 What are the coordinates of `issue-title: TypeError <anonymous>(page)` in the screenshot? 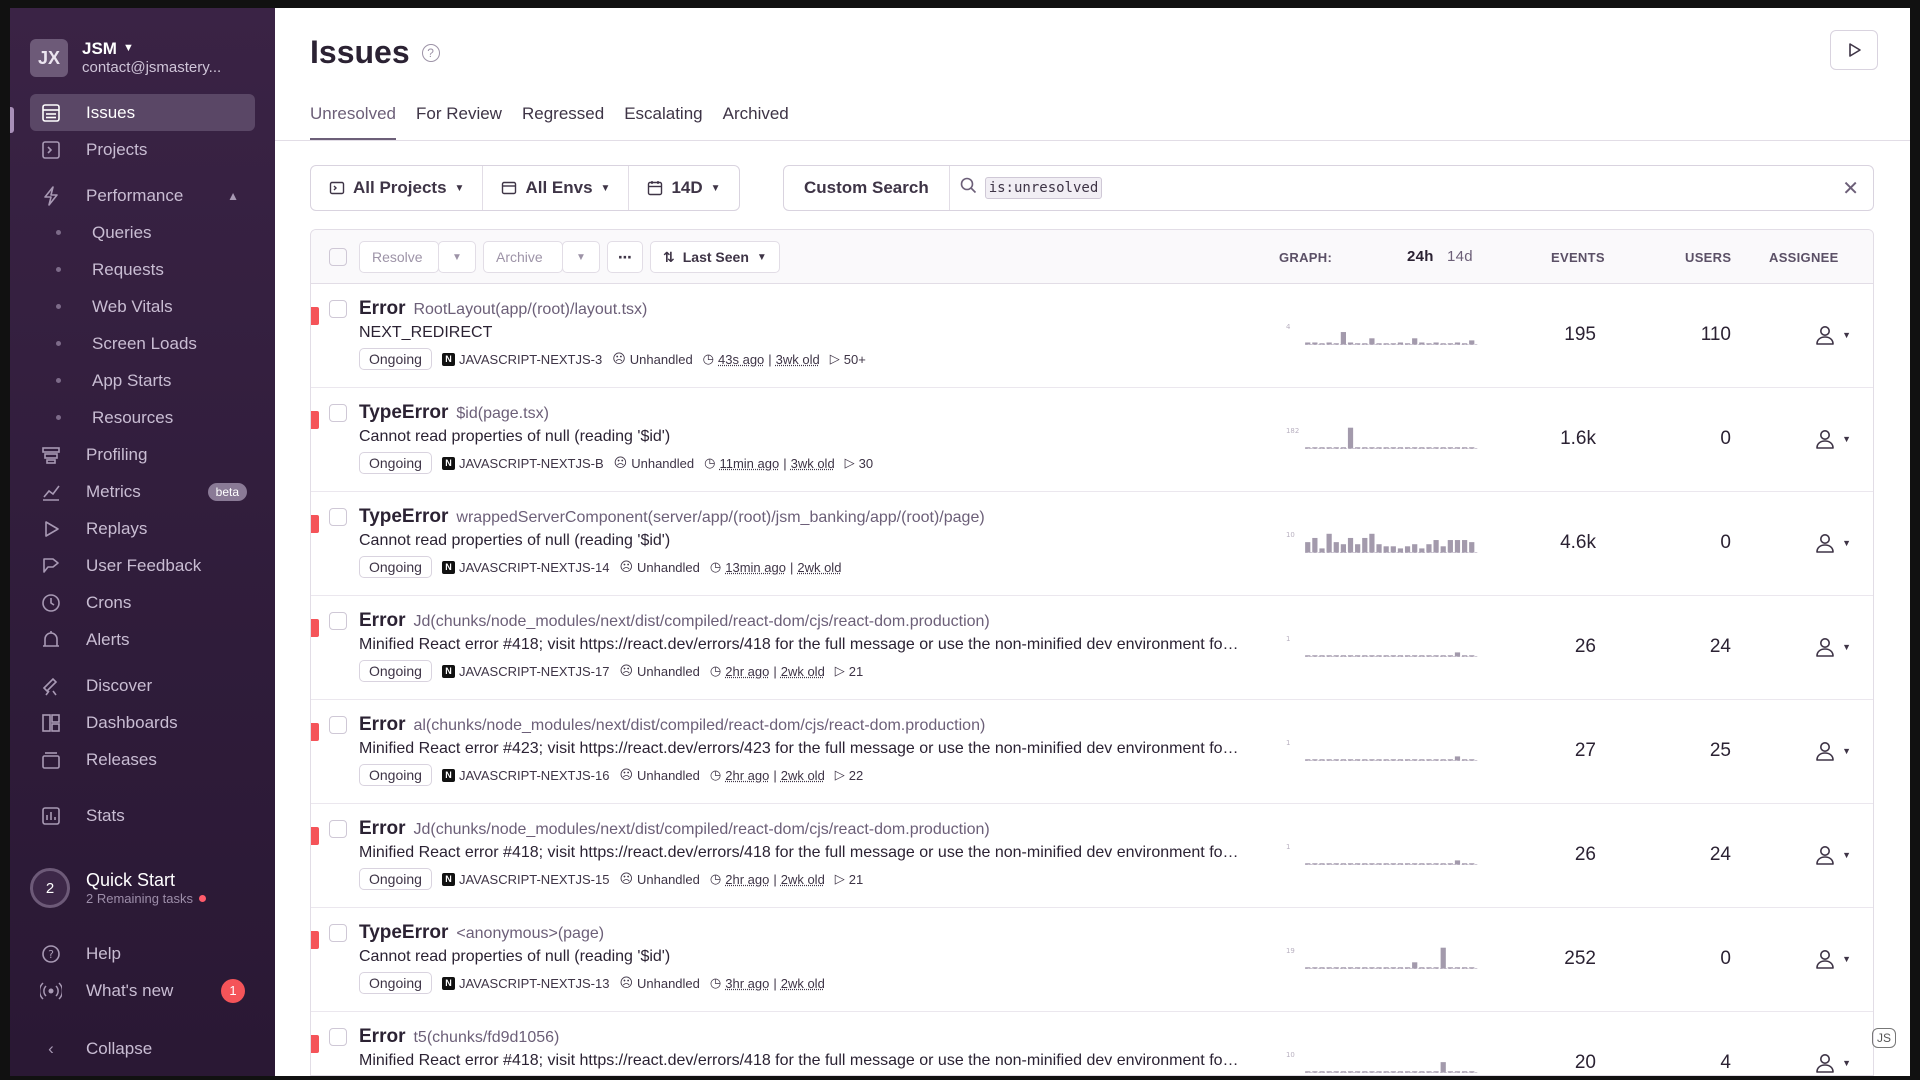 It's located at (481, 933).